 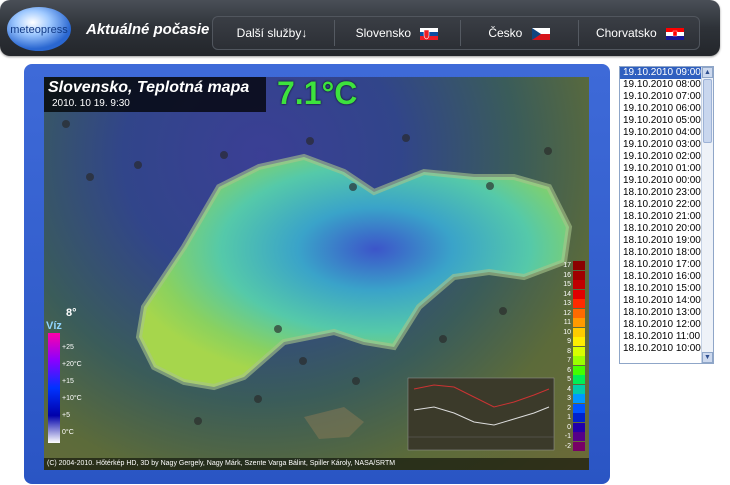 I want to click on current-temperature: 7.1°C, so click(x=317, y=94).